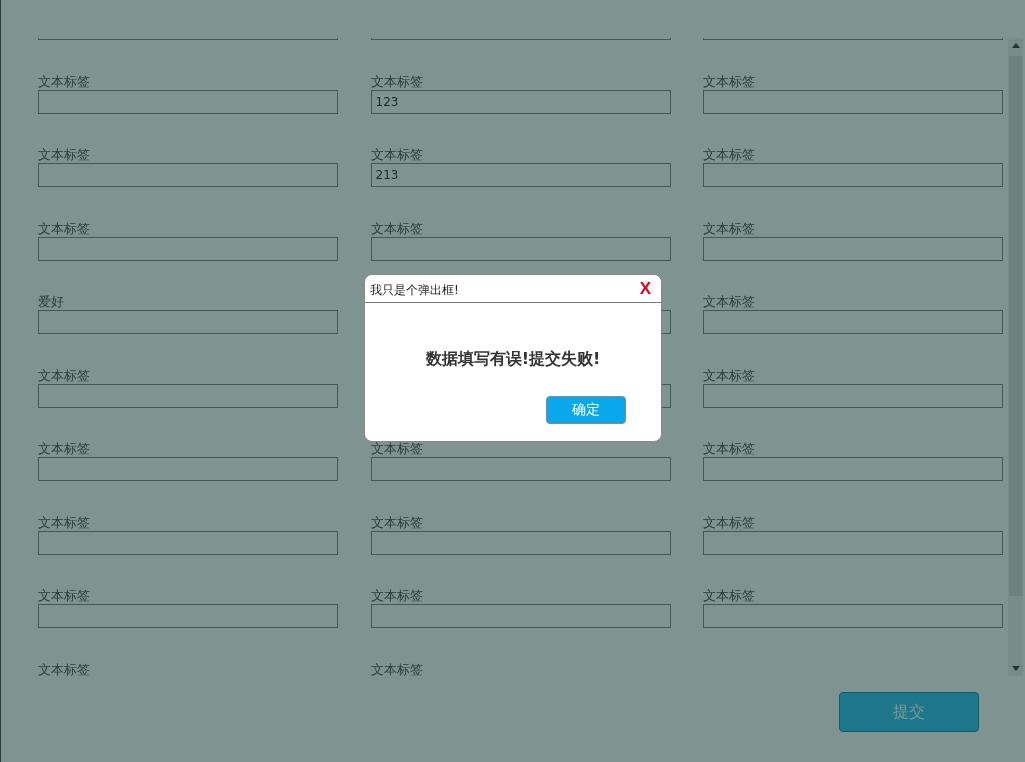 The height and width of the screenshot is (762, 1025). Describe the element at coordinates (414, 290) in the screenshot. I see `dialog-title: 我只是个弹出框!` at that location.